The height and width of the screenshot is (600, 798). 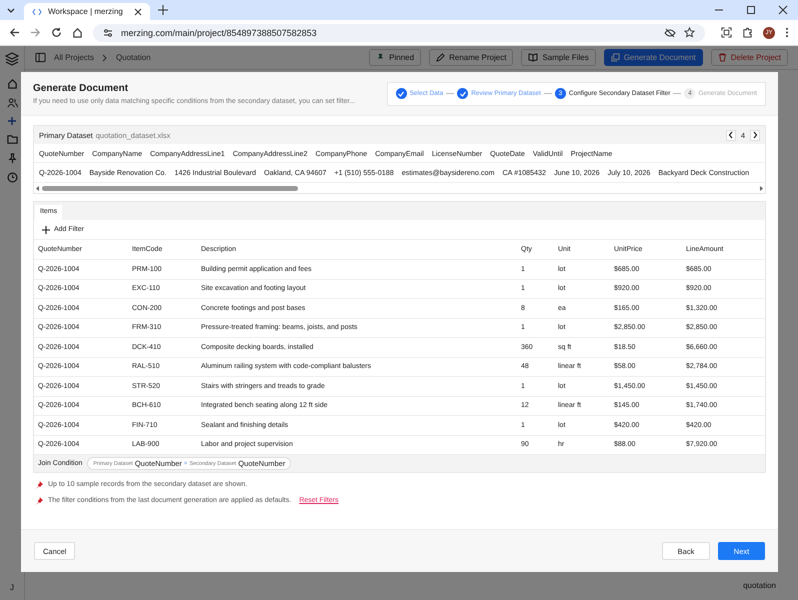 What do you see at coordinates (558, 57) in the screenshot?
I see `toolbar-button: Sample Files` at bounding box center [558, 57].